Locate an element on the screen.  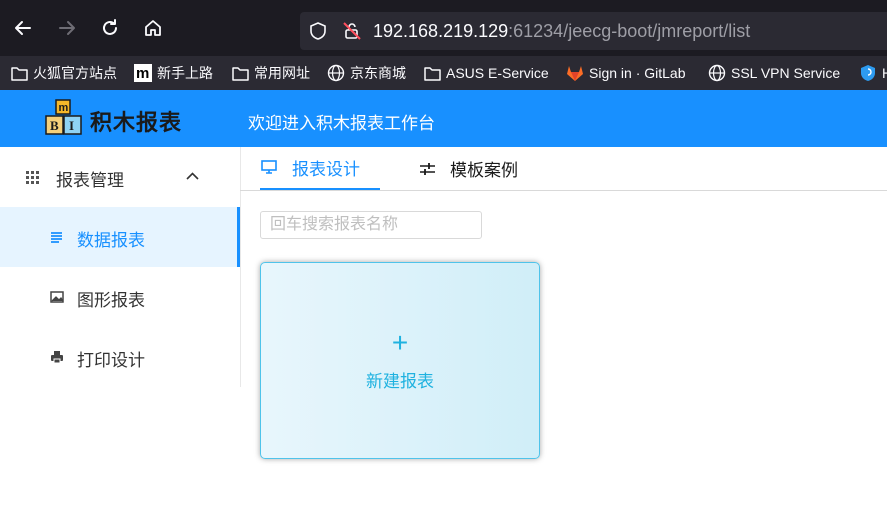
arrow-right-icon is located at coordinates (67, 28).